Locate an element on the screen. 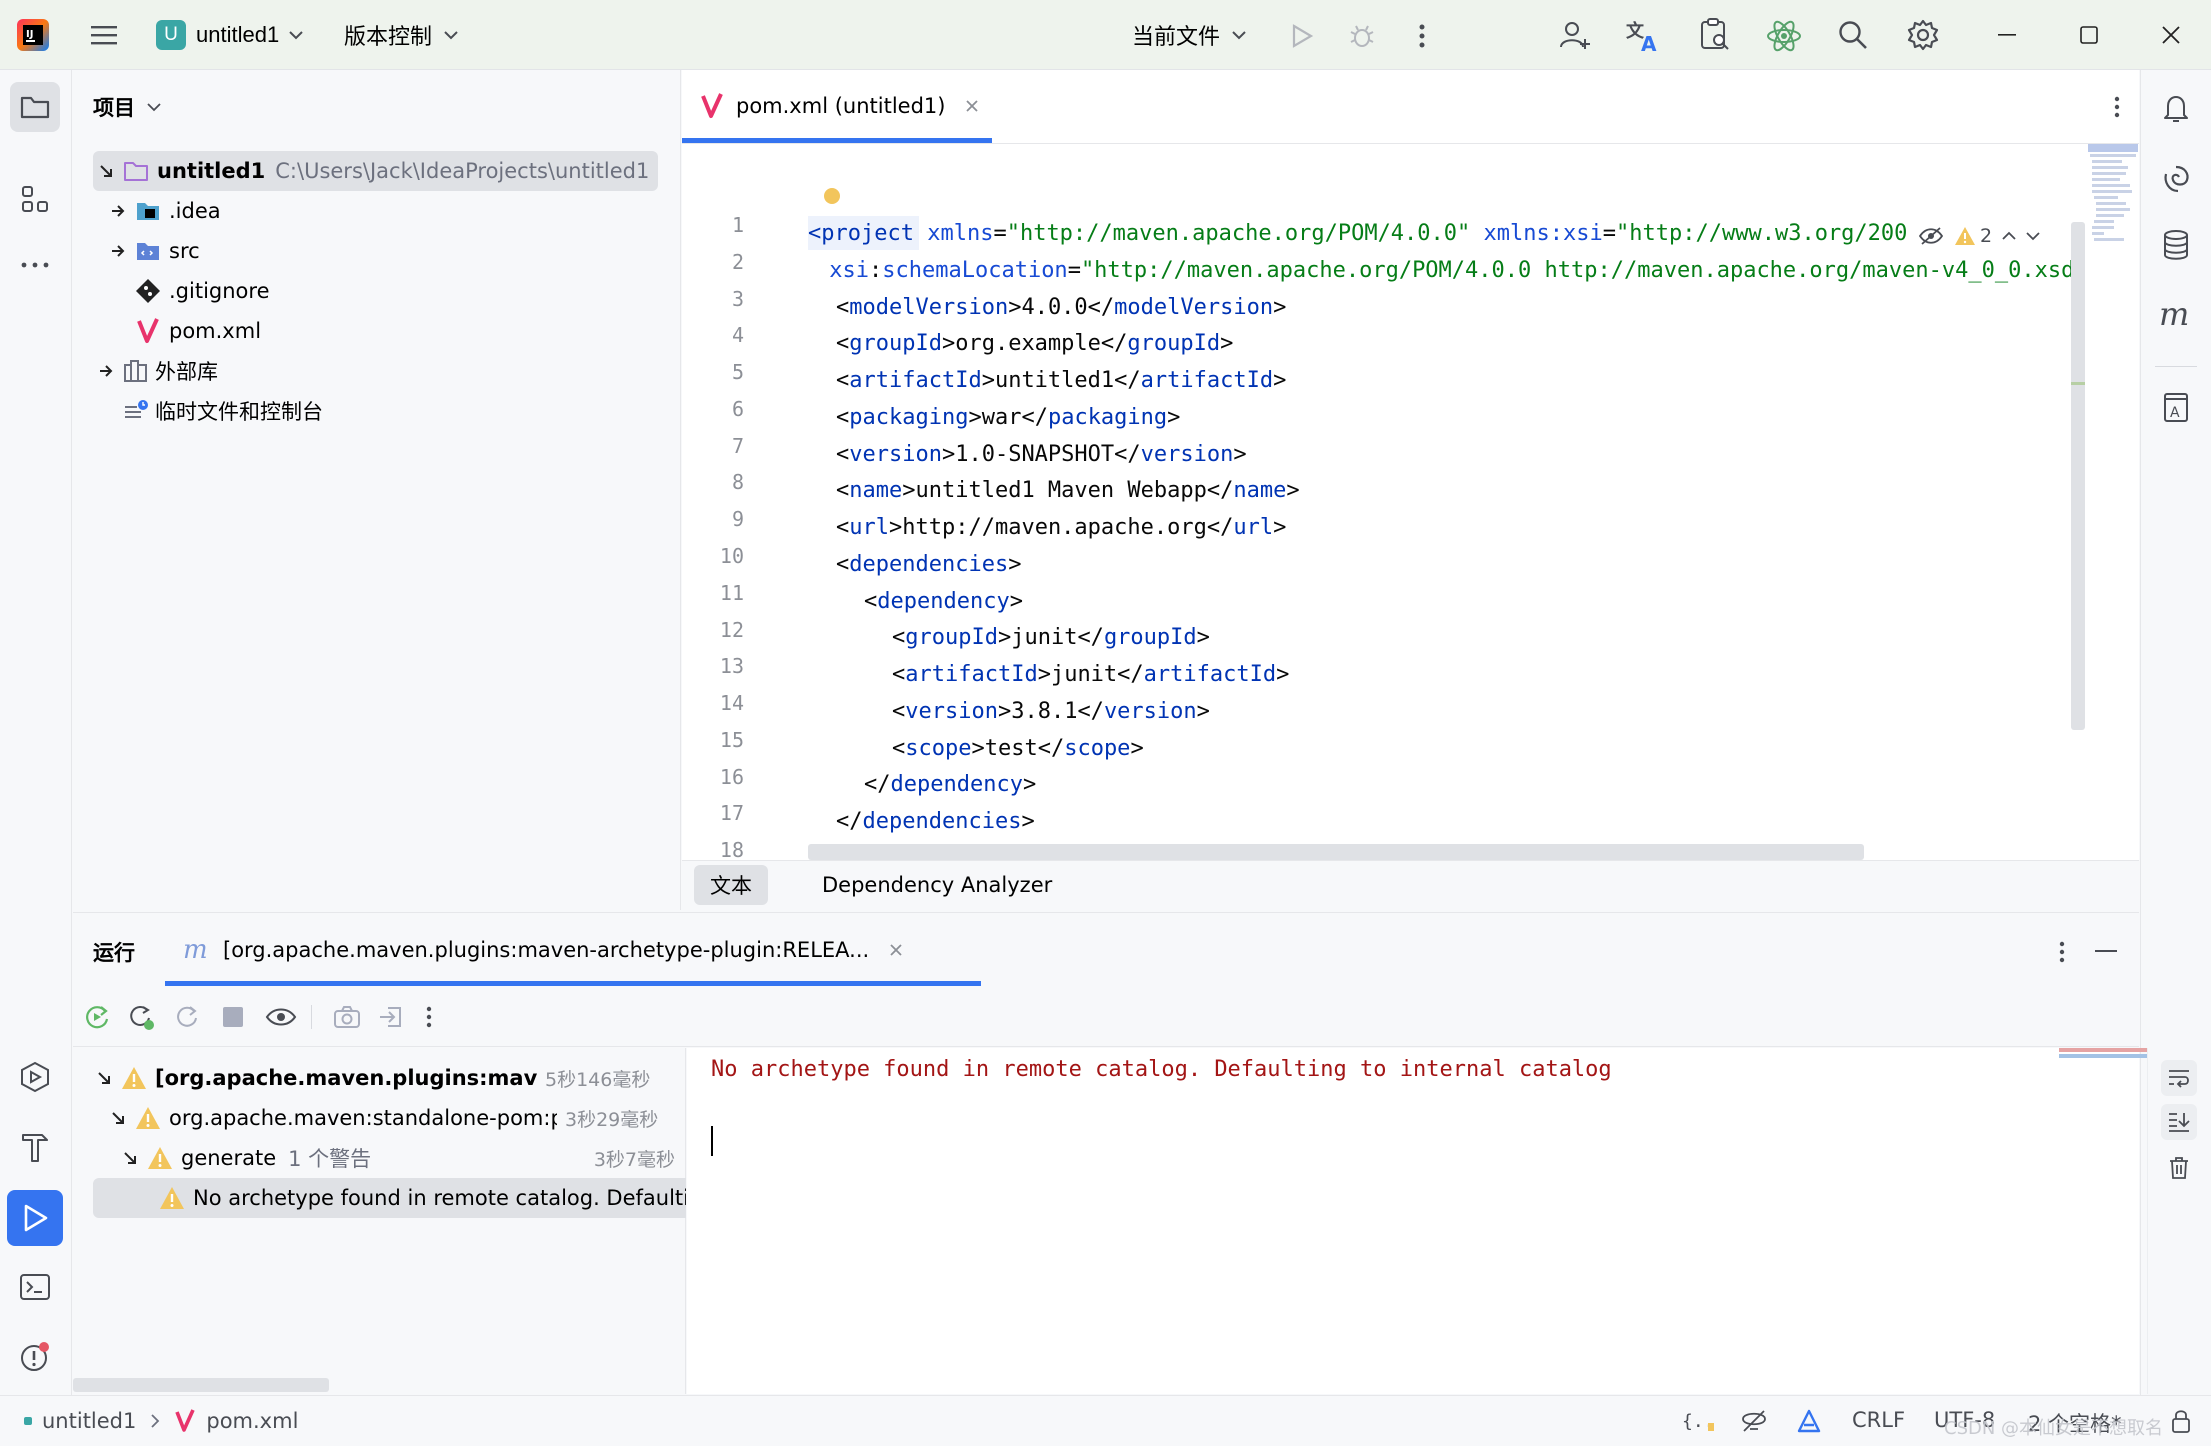 This screenshot has height=1446, width=2211. run-tree-node-generate: generate 1 个警告 3秒7毫秒 is located at coordinates (403, 1158).